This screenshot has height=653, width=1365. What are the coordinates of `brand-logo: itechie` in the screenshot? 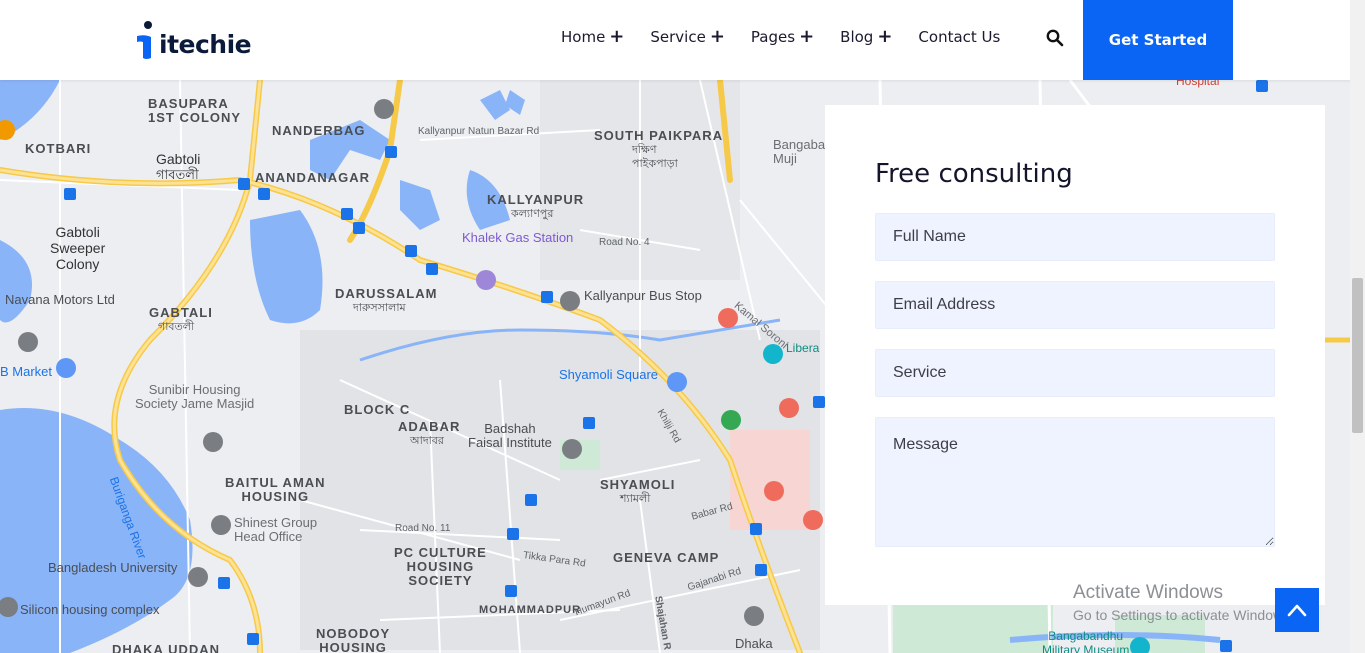 It's located at (193, 38).